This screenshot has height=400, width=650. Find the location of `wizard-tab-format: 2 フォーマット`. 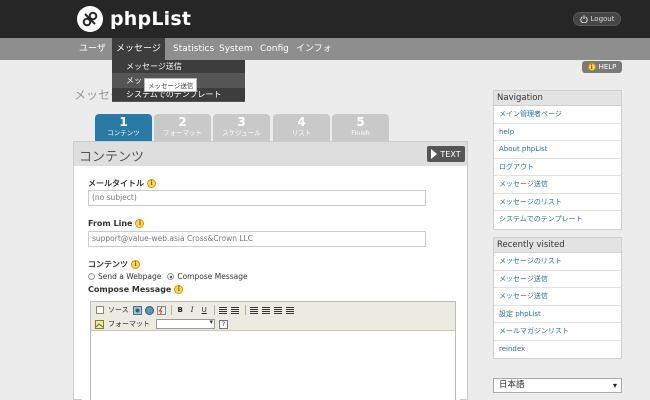

wizard-tab-format: 2 フォーマット is located at coordinates (182, 127).